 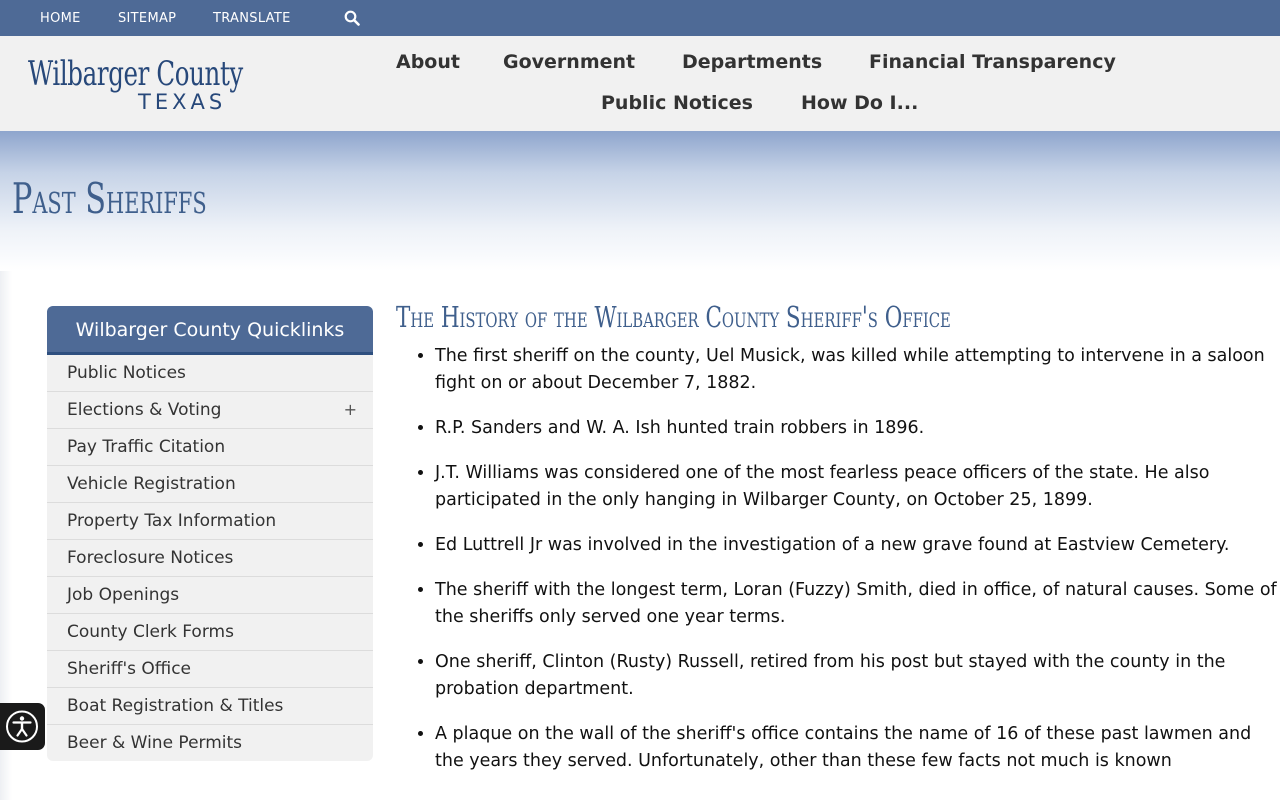 I want to click on quicklink-boat-registration: Boat Registration & Titles, so click(x=210, y=706).